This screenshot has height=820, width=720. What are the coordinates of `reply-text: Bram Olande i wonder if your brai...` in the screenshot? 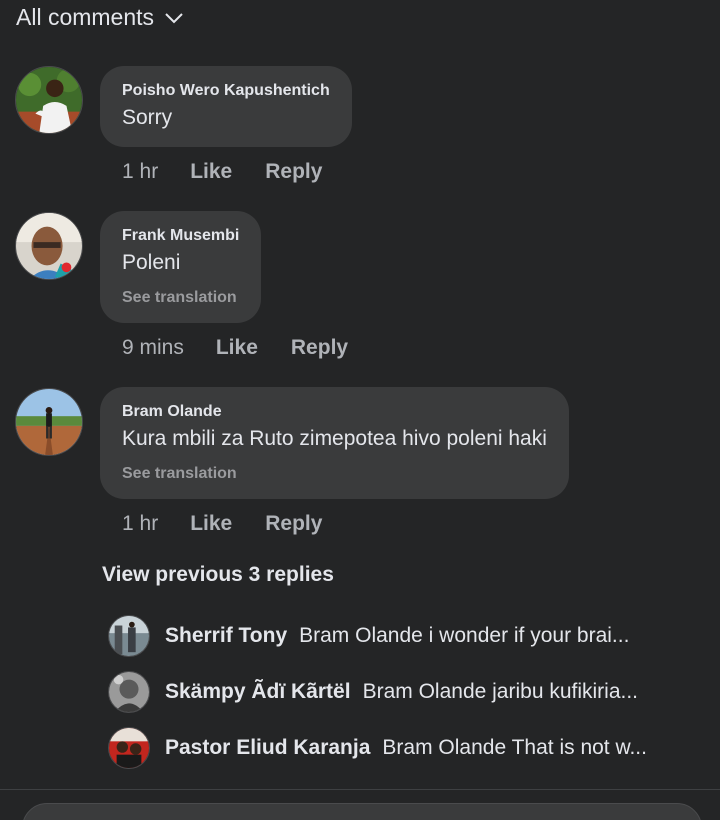 It's located at (464, 635).